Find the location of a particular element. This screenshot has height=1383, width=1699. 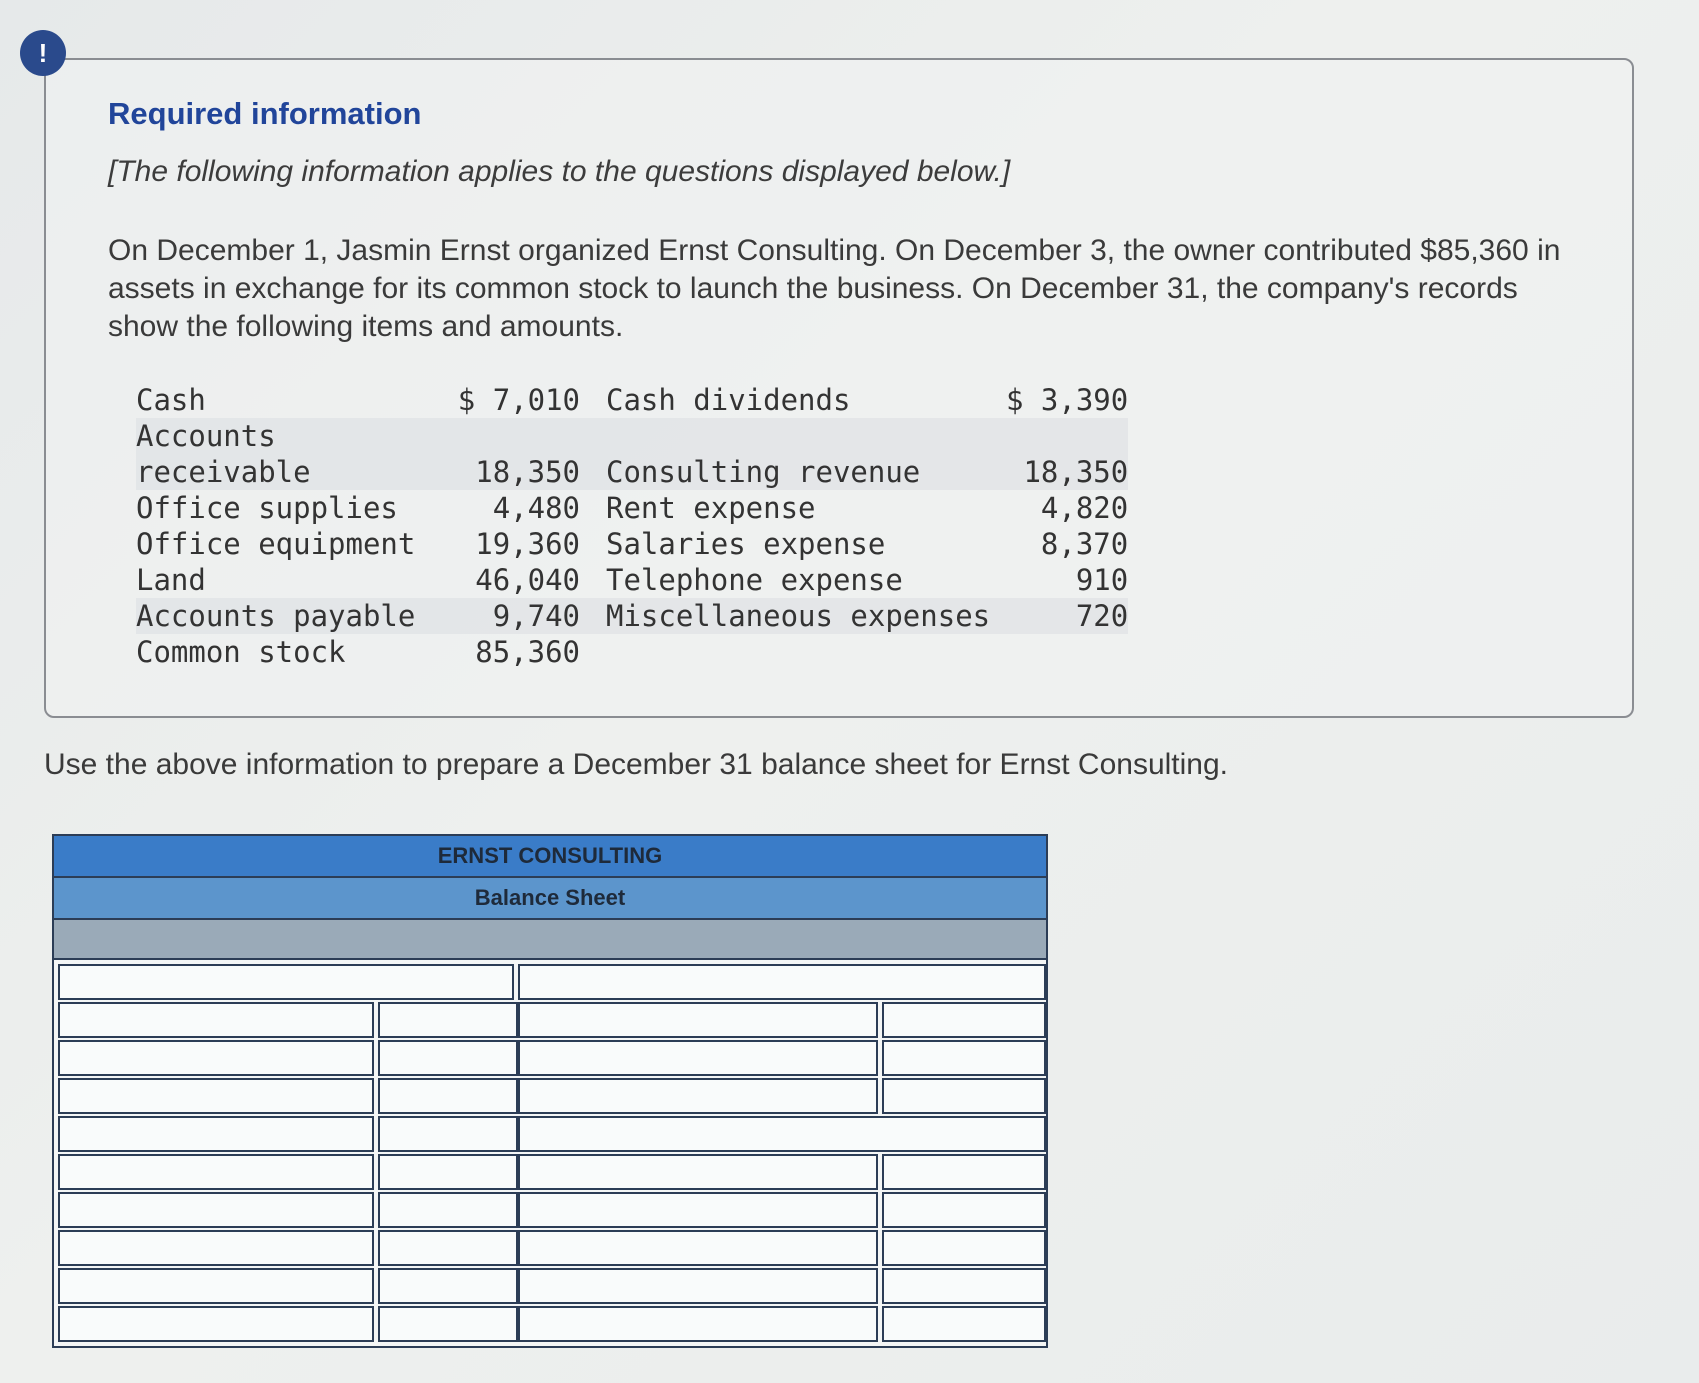

item-amount is located at coordinates (1067, 652).